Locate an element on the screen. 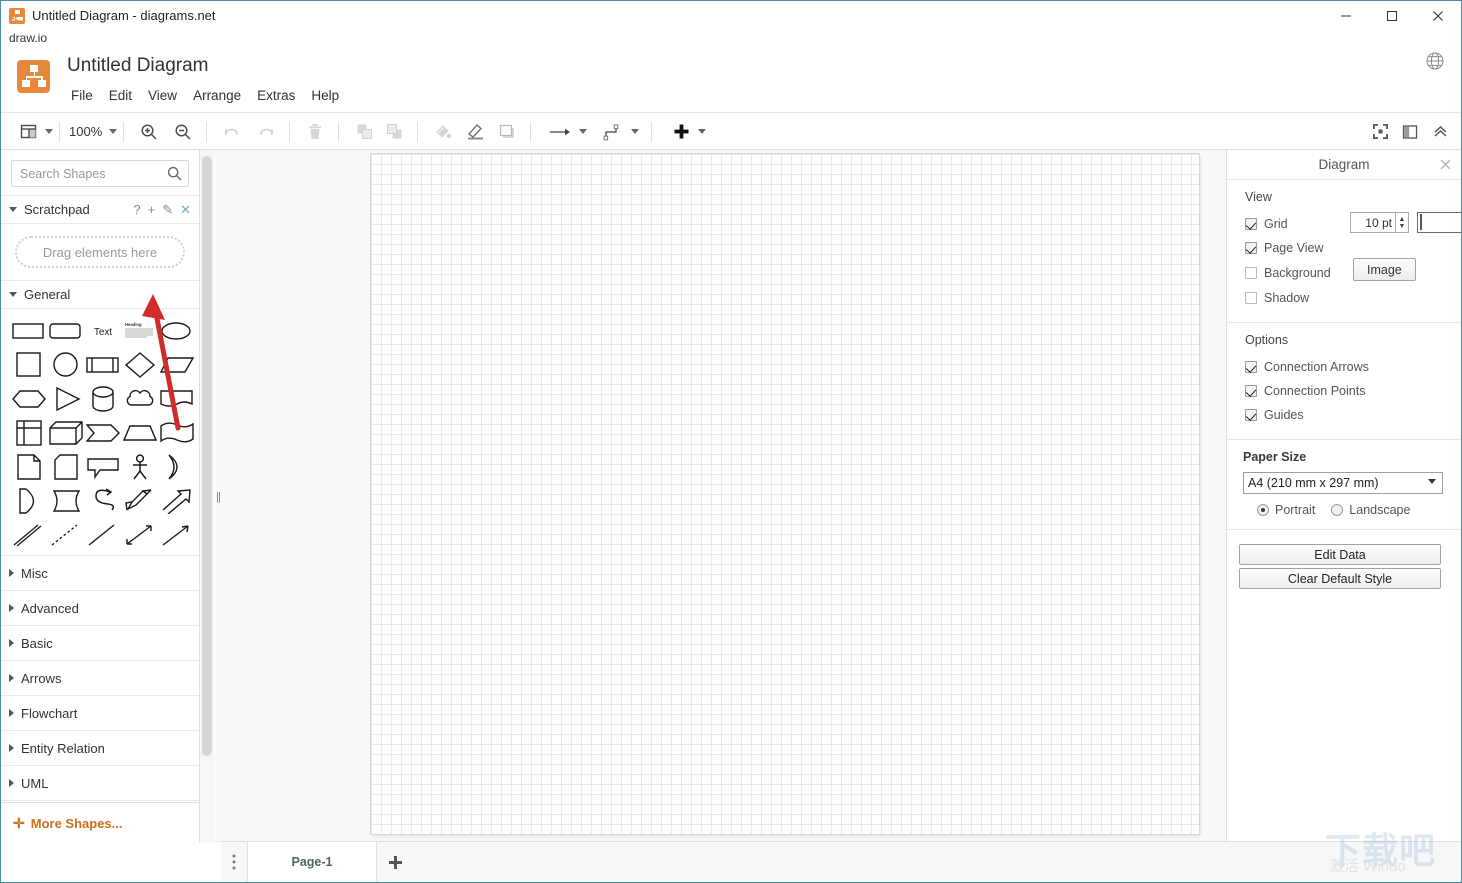 This screenshot has height=883, width=1462. connection-points-checkbox is located at coordinates (1251, 391).